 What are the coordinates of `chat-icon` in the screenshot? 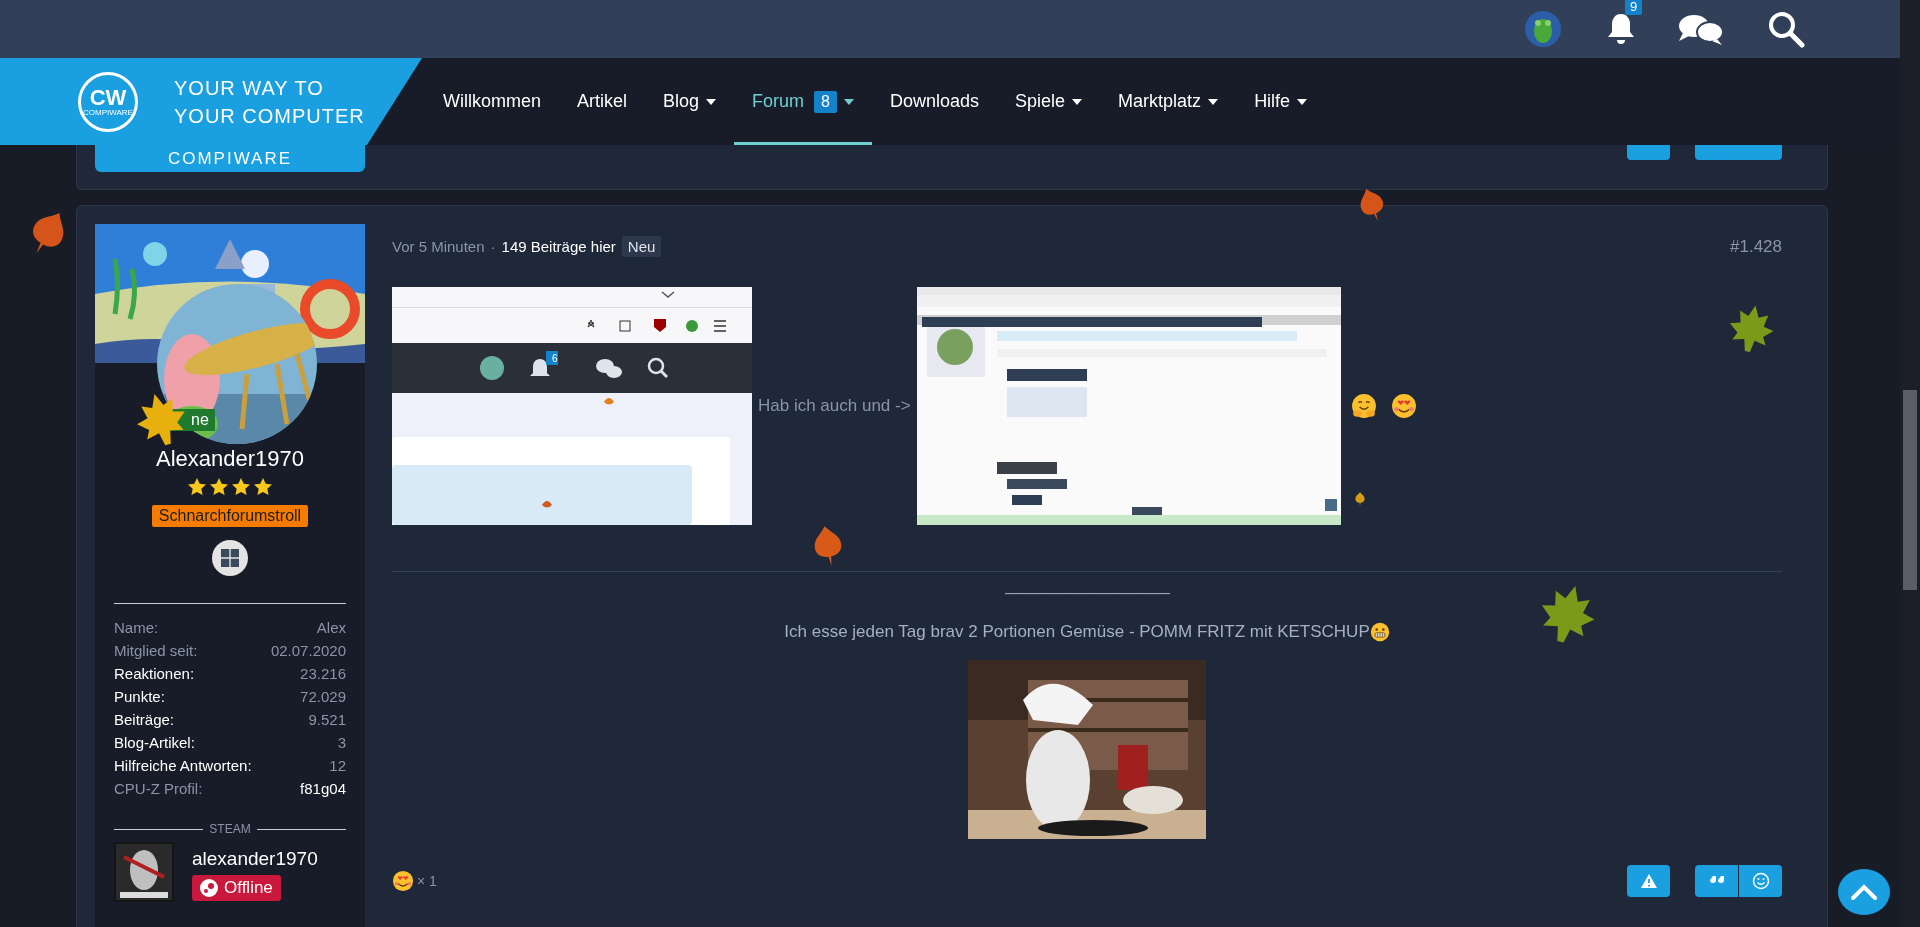 It's located at (1701, 29).